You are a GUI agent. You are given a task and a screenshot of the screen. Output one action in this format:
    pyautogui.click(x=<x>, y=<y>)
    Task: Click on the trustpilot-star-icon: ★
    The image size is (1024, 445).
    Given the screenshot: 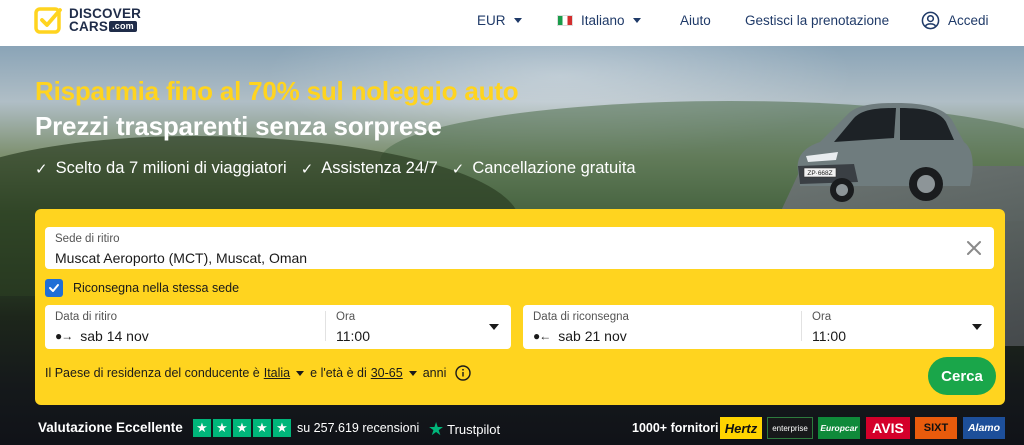 What is the action you would take?
    pyautogui.click(x=436, y=429)
    